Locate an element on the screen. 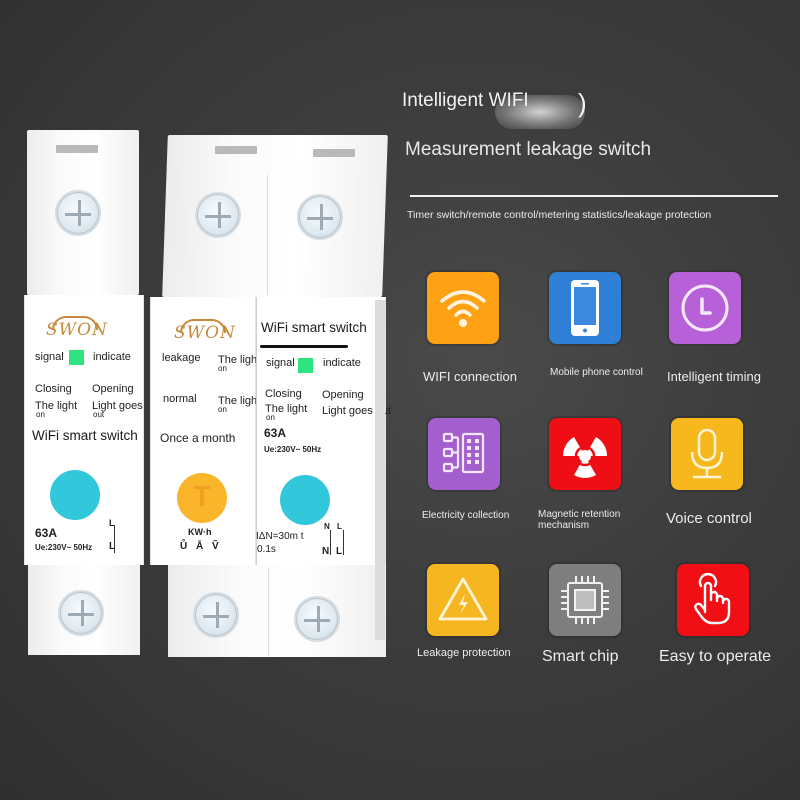 This screenshot has width=800, height=800. feature-label: Magnetic retention mechanism is located at coordinates (579, 520).